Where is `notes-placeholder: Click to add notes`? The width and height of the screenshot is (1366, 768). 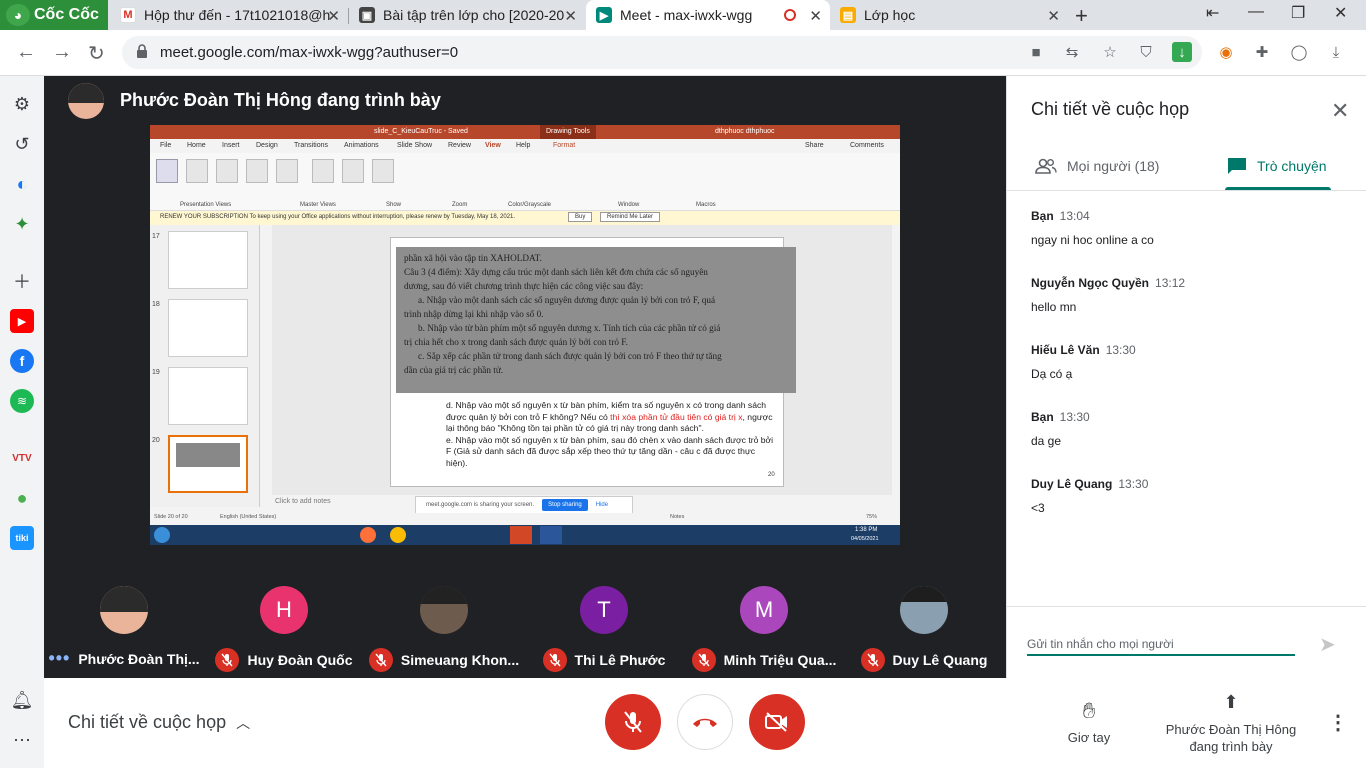
notes-placeholder: Click to add notes is located at coordinates (303, 501).